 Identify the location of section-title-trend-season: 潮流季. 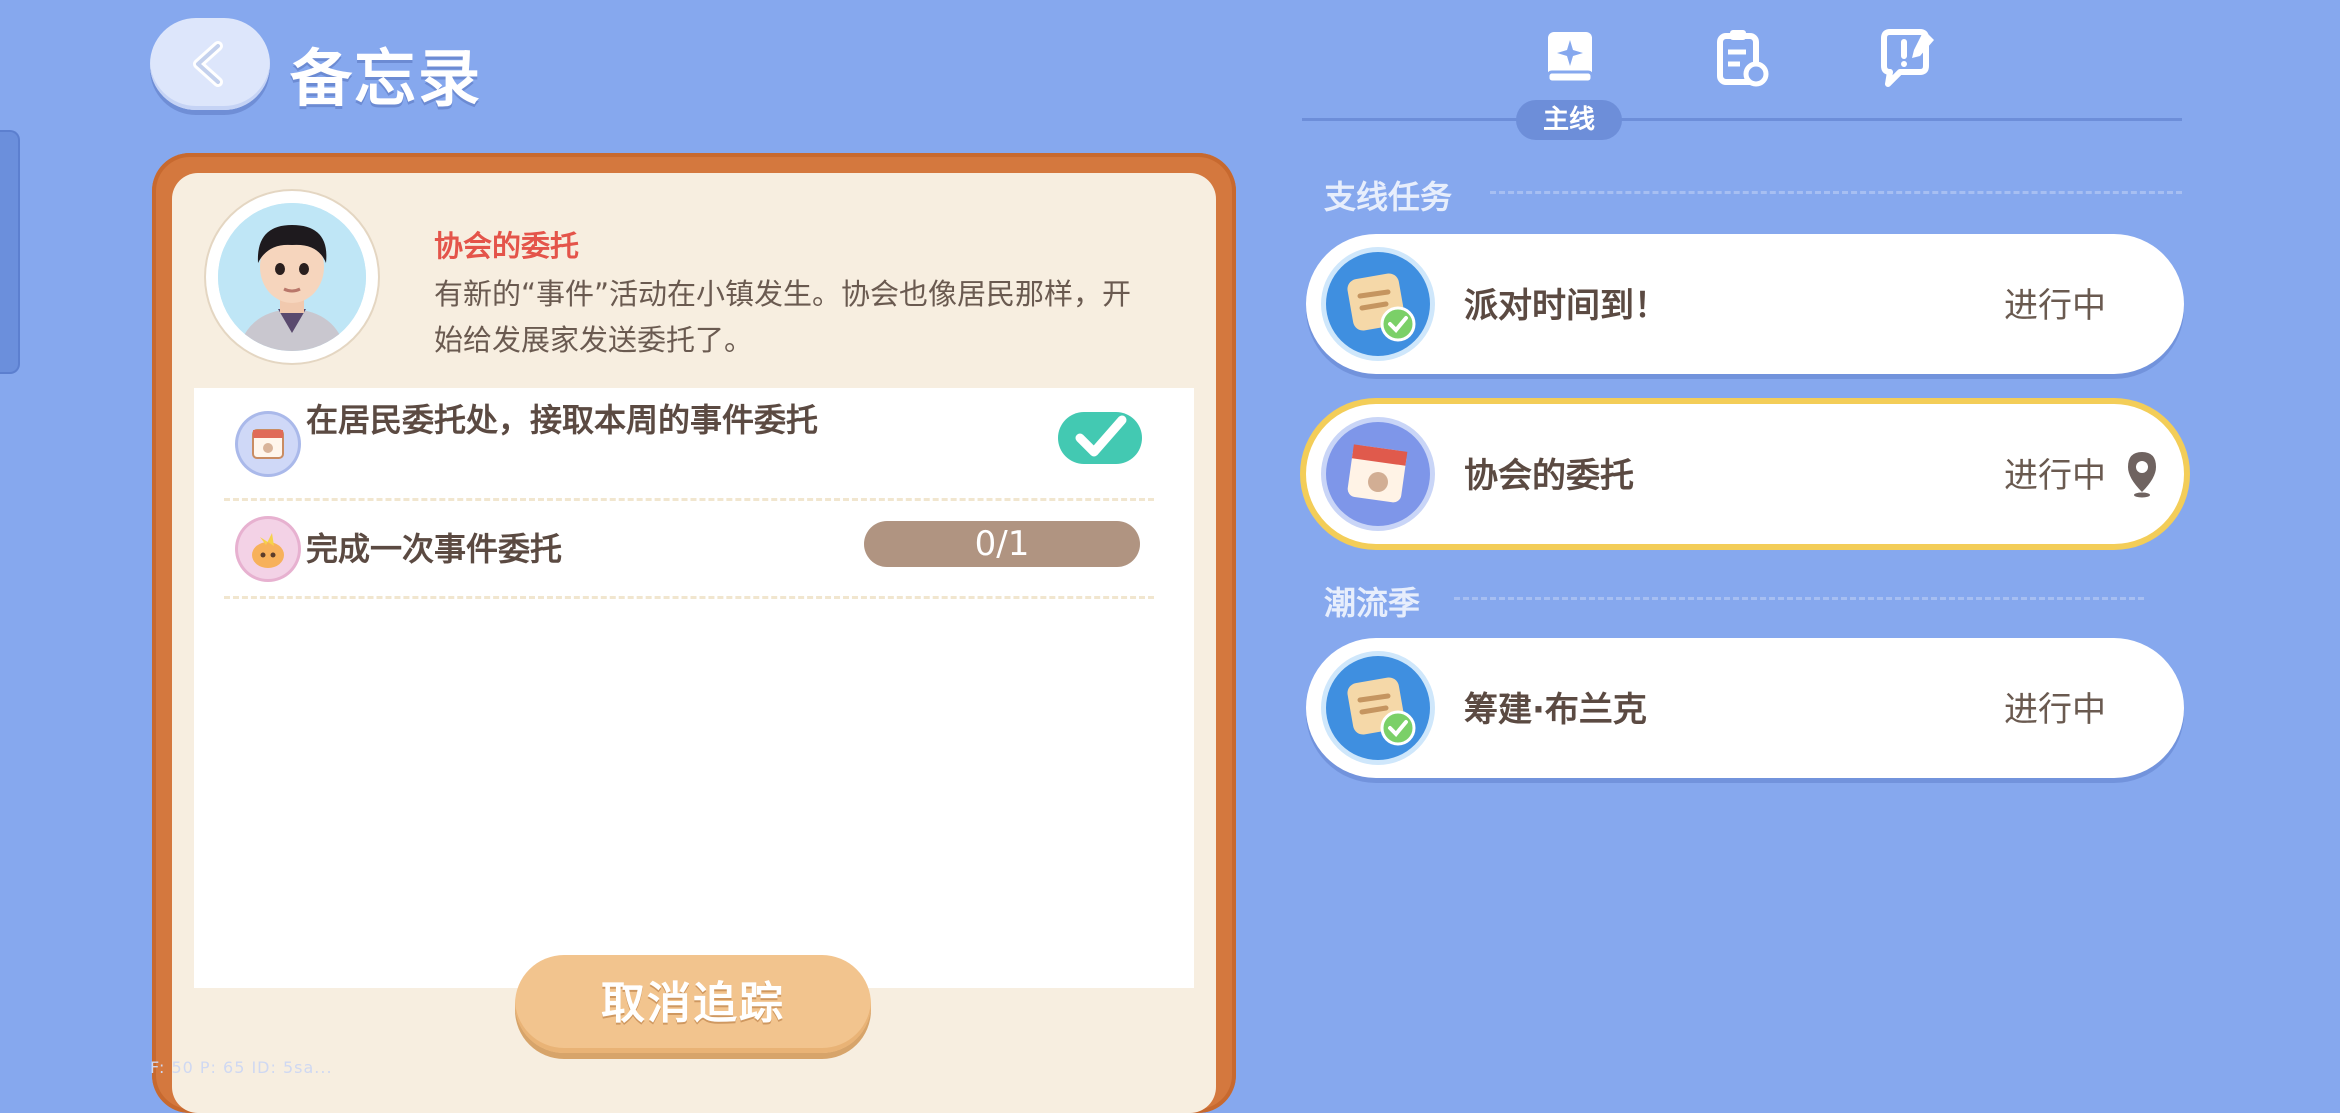
(1372, 603).